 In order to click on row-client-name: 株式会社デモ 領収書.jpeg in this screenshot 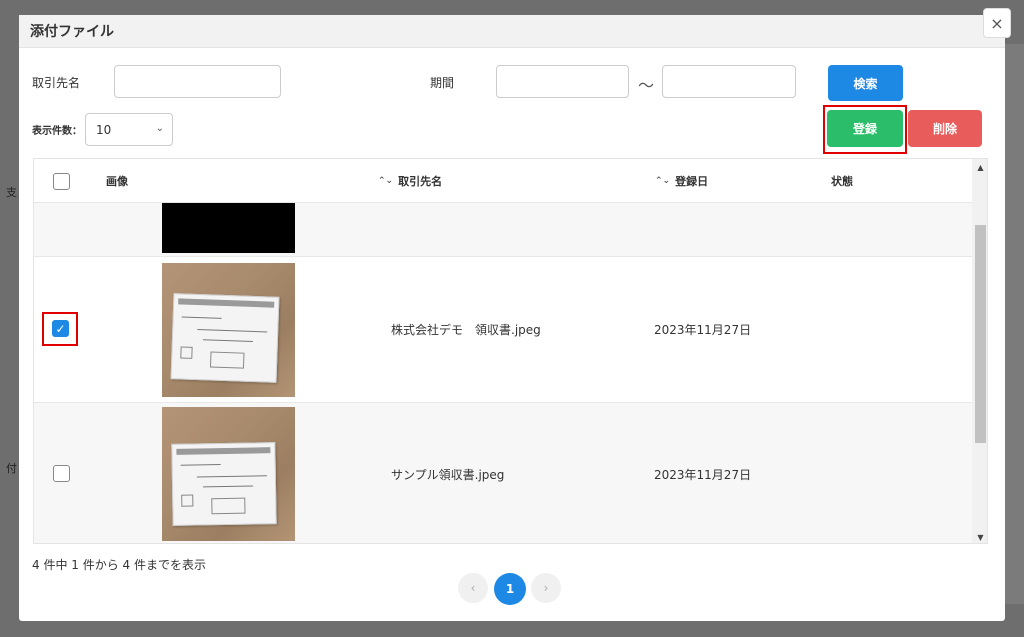, I will do `click(466, 330)`.